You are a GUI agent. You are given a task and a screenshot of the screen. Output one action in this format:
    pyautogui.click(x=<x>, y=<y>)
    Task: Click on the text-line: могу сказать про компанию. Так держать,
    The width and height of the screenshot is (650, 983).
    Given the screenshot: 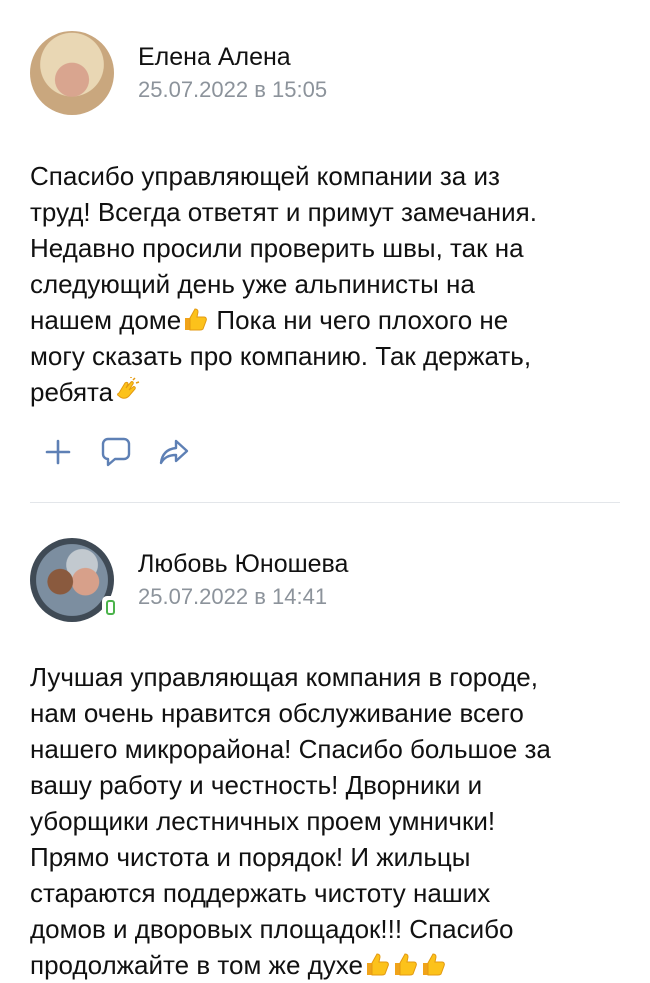 What is the action you would take?
    pyautogui.click(x=281, y=356)
    